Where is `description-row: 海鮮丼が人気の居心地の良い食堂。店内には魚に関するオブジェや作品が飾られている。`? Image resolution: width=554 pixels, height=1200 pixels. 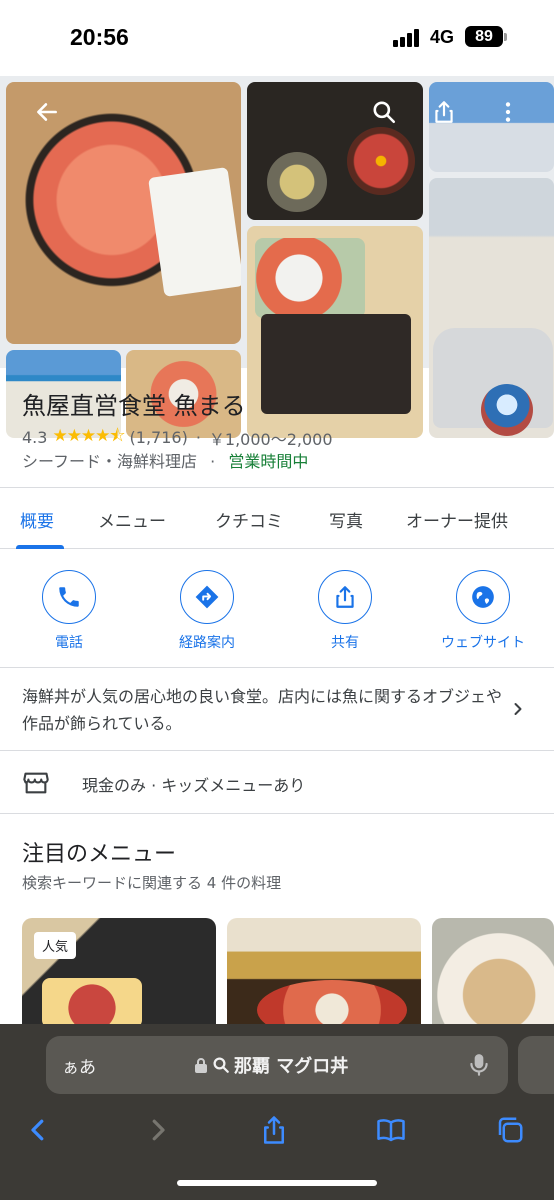
description-row: 海鮮丼が人気の居心地の良い食堂。店内には魚に関するオブジェや作品が飾られている。 is located at coordinates (277, 710).